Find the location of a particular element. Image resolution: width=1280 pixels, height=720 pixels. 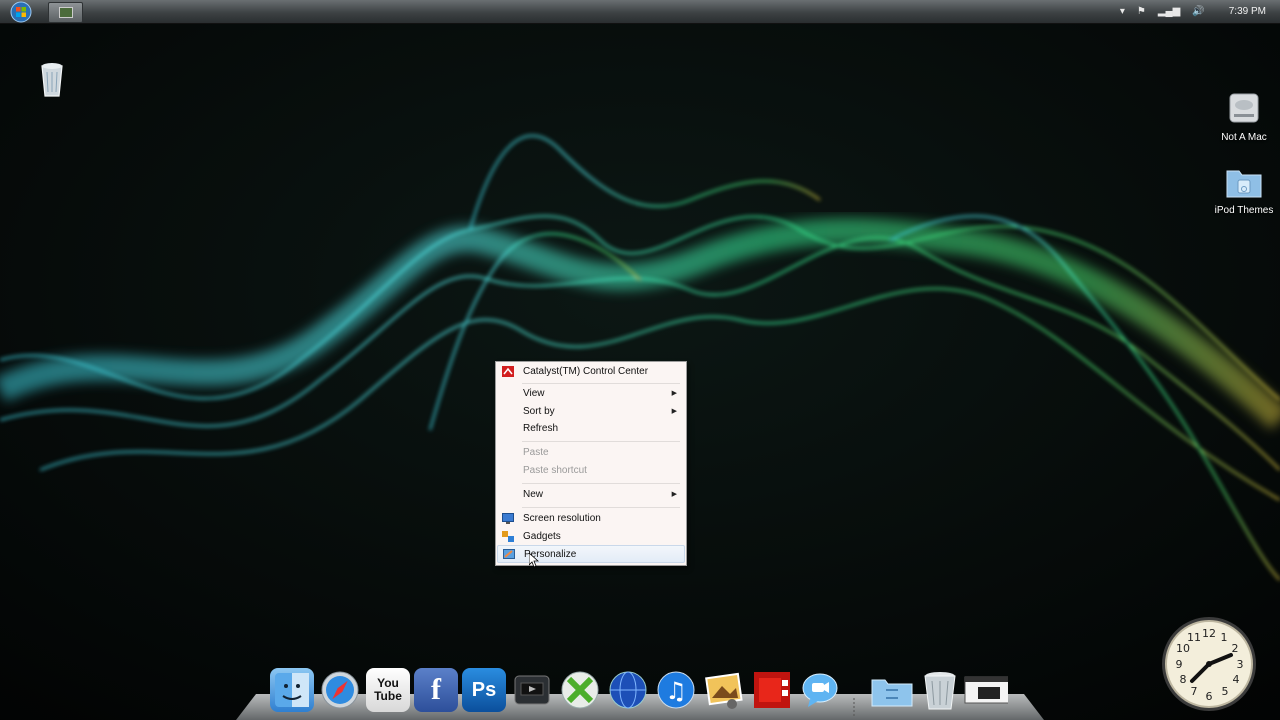

show-desktop-icon is located at coordinates (986, 690).